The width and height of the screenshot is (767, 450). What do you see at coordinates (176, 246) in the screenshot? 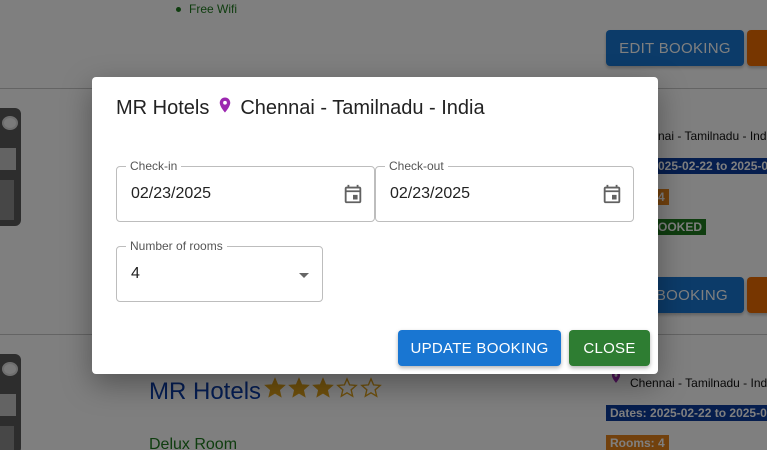
I see `rooms-label: Number of rooms` at bounding box center [176, 246].